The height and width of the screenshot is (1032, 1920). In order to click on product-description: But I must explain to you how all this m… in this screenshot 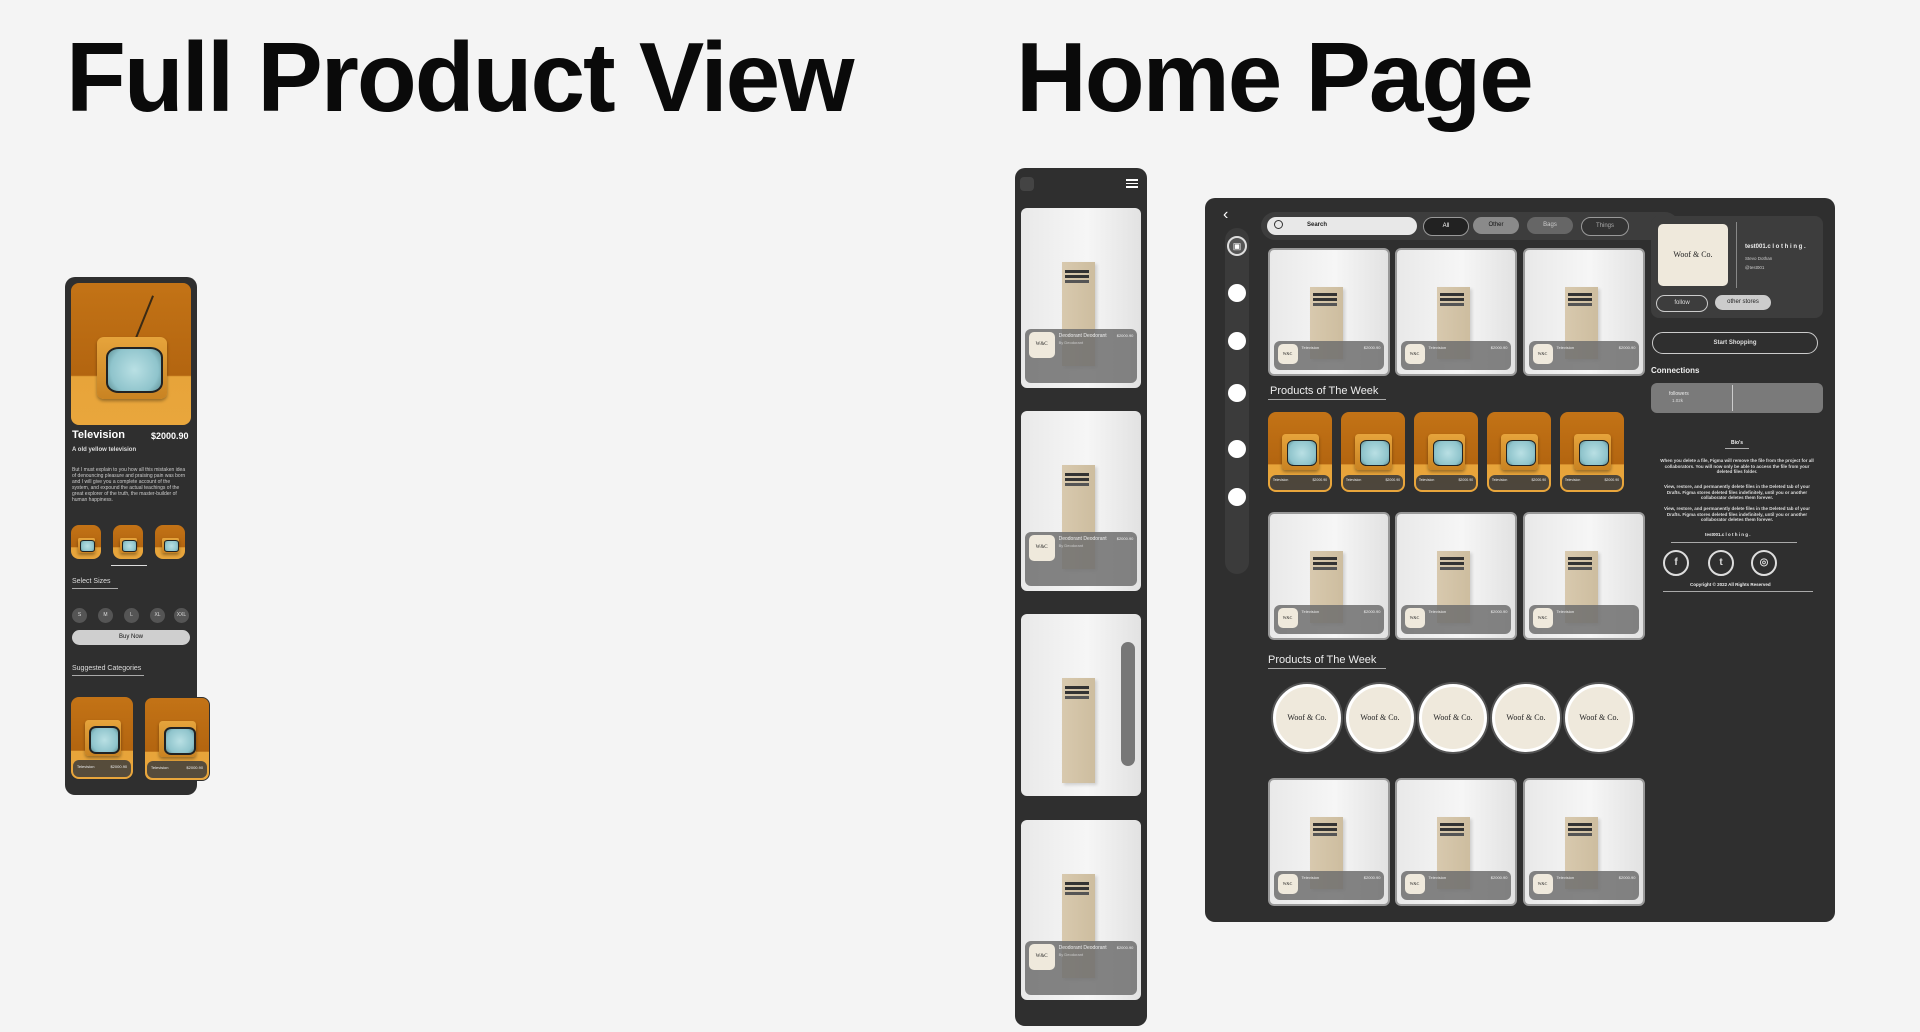, I will do `click(129, 485)`.